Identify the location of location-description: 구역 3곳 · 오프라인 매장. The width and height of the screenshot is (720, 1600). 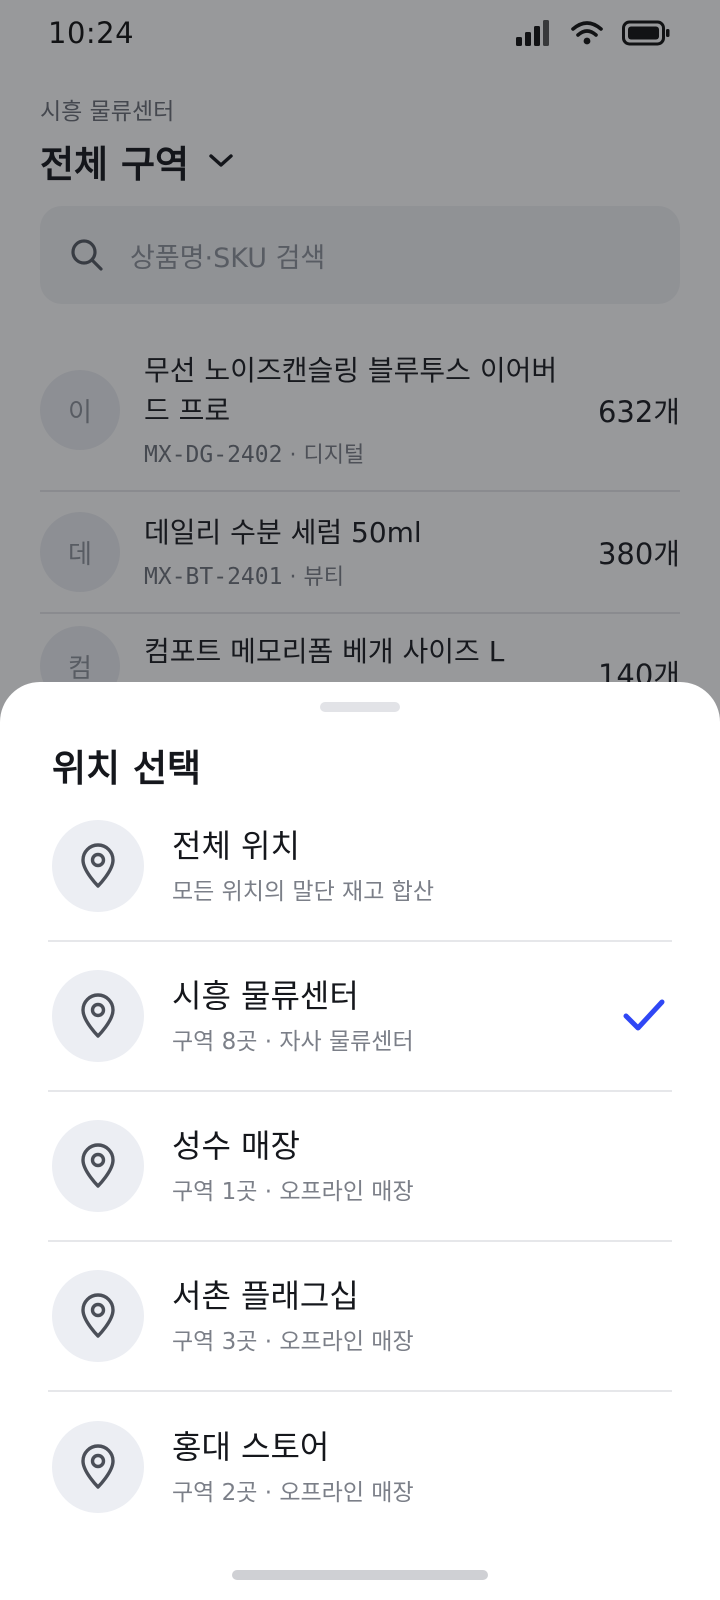
(293, 1342).